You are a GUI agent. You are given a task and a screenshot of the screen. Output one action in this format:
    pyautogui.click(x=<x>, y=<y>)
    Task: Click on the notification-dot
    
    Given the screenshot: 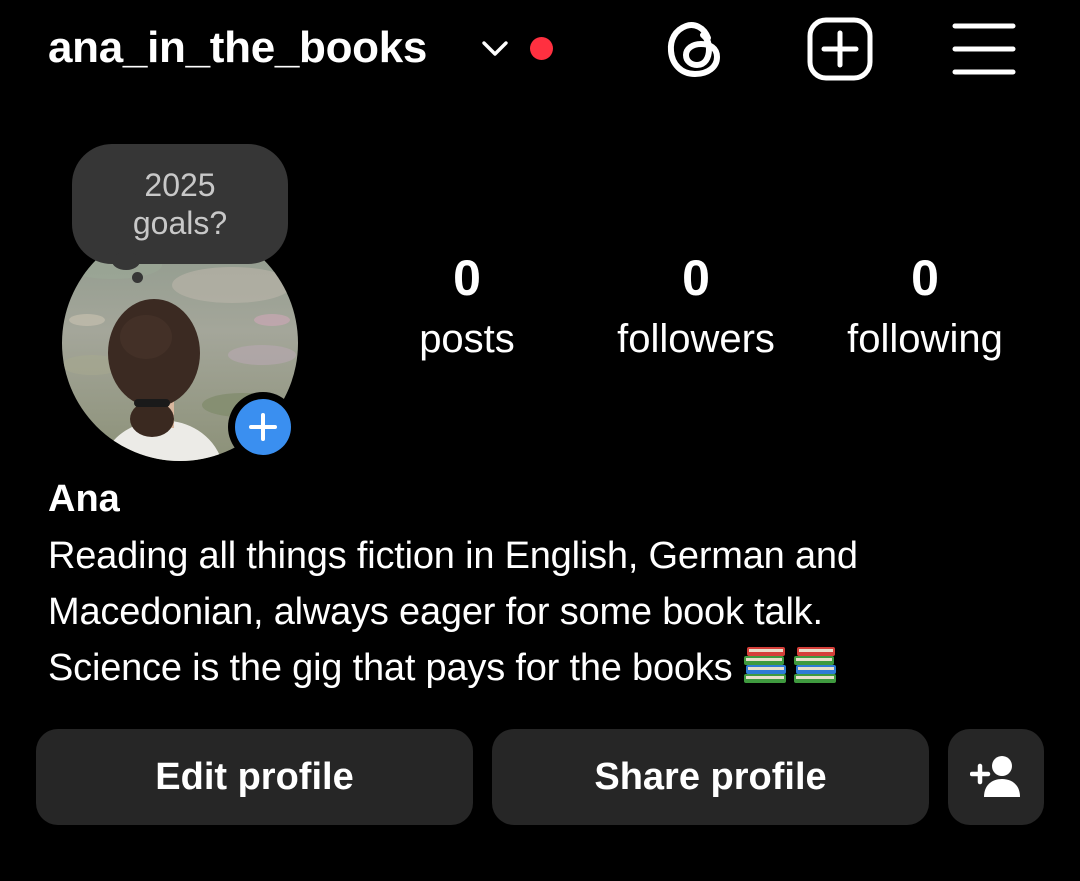 What is the action you would take?
    pyautogui.click(x=541, y=48)
    